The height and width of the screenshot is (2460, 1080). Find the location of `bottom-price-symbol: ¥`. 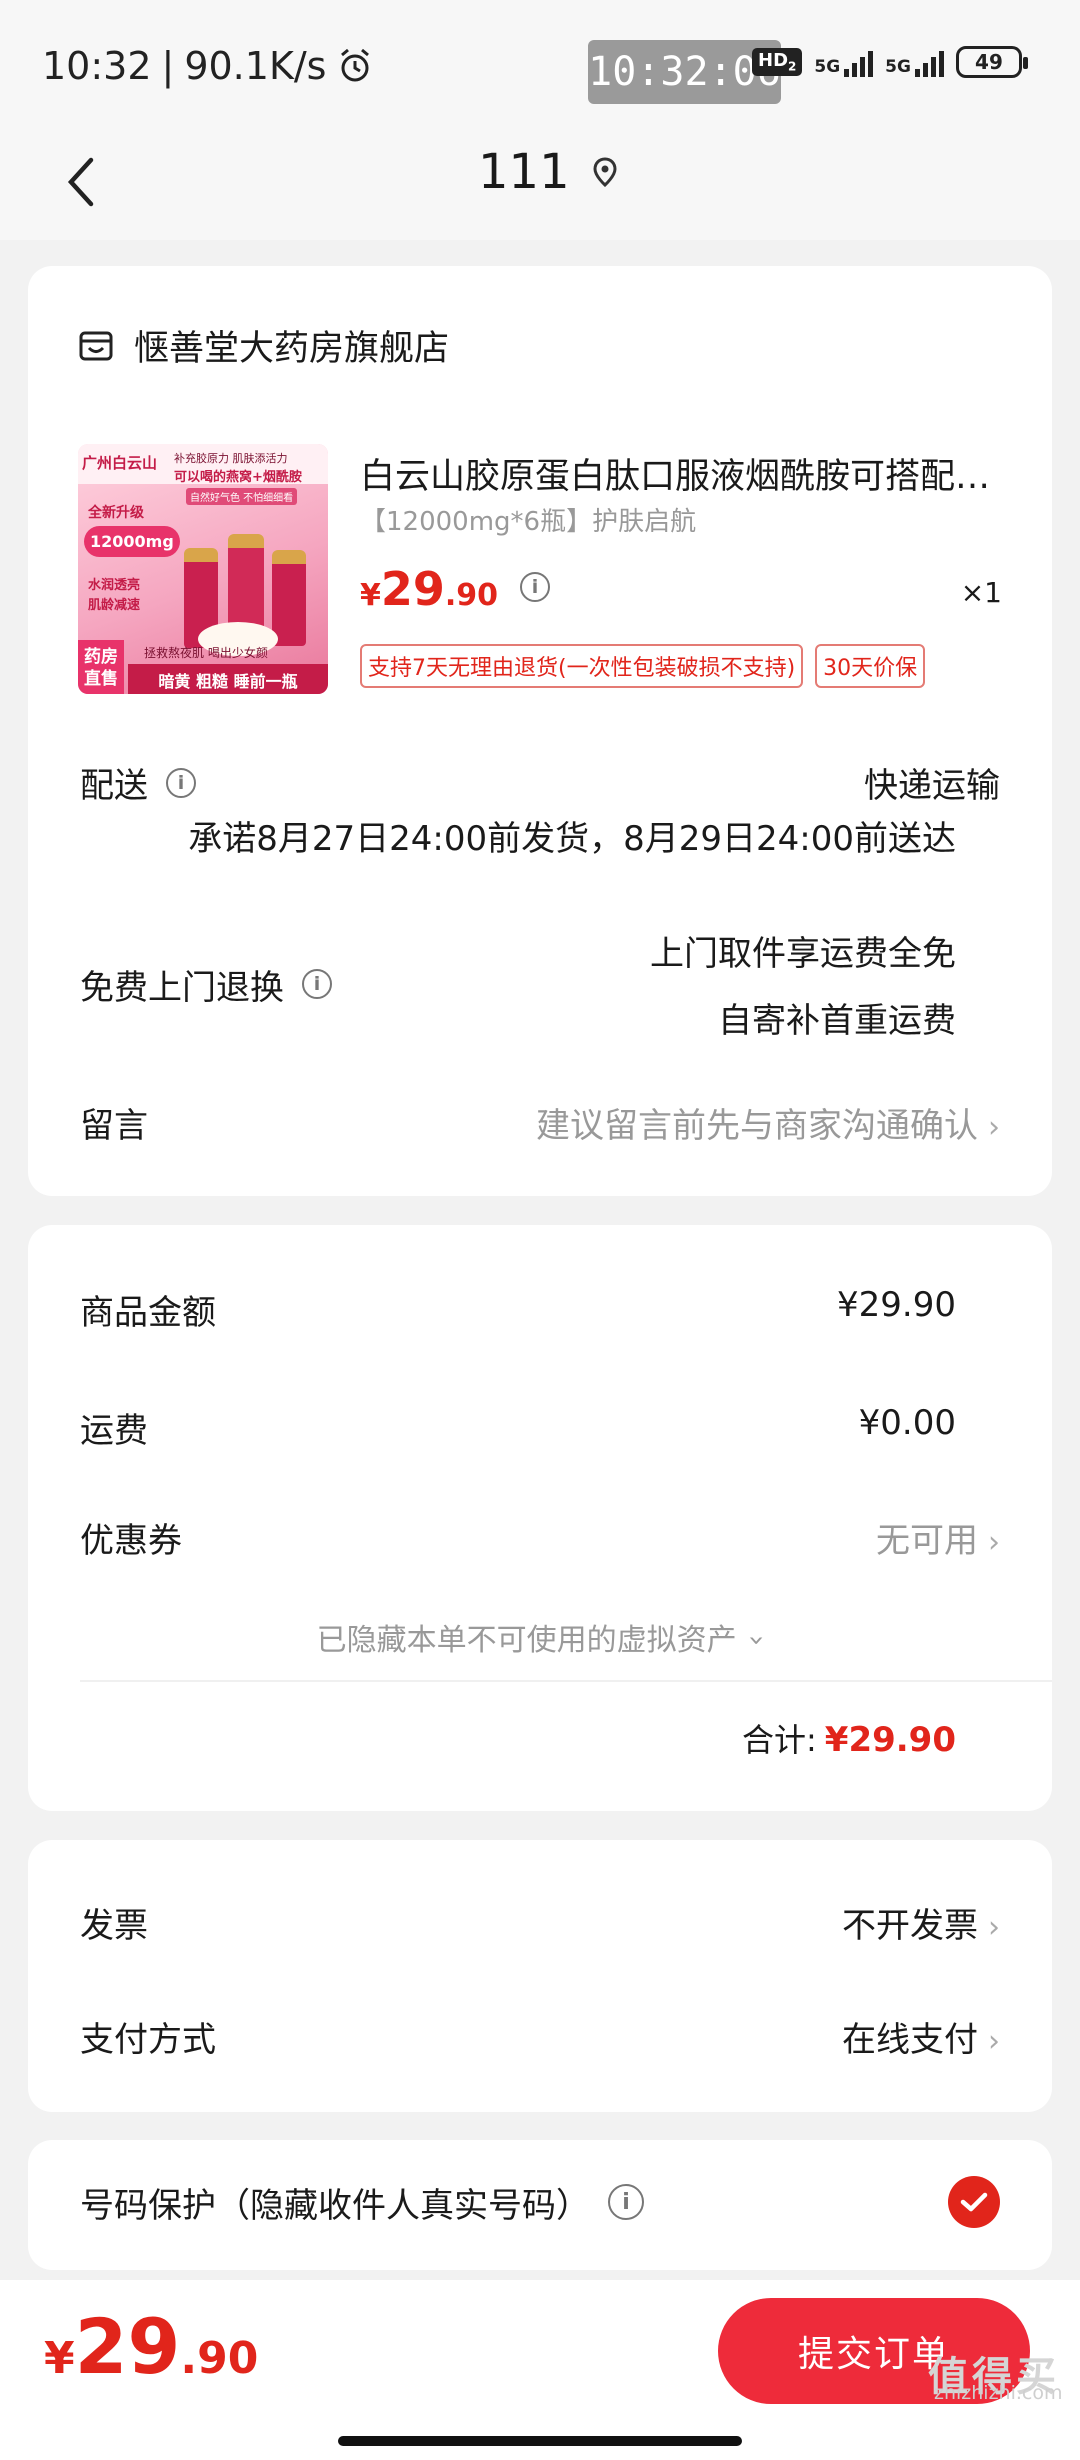

bottom-price-symbol: ¥ is located at coordinates (59, 2358).